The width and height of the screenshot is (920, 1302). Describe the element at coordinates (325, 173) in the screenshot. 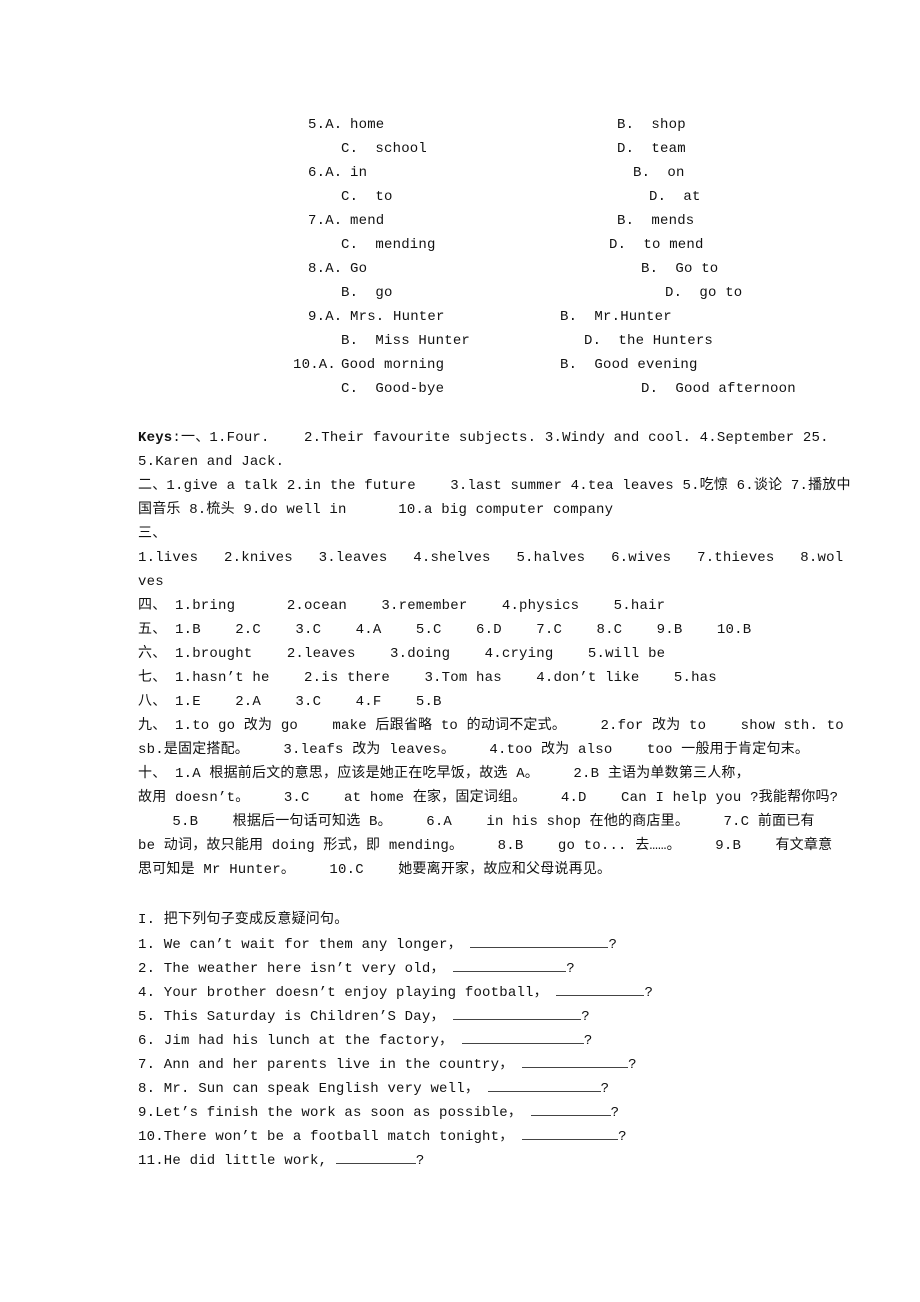

I see `option-6-a-num: 6.A.` at that location.